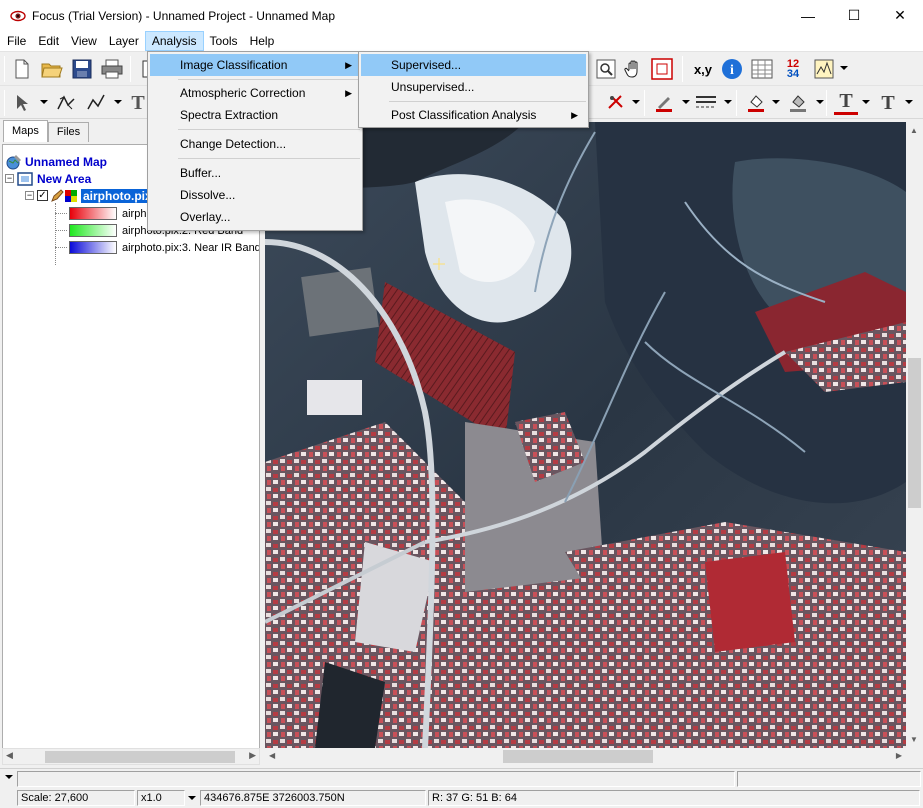 This screenshot has width=923, height=808. What do you see at coordinates (461, 41) in the screenshot?
I see `menu-bar: File Edit View Layer Analysis Tools Help` at bounding box center [461, 41].